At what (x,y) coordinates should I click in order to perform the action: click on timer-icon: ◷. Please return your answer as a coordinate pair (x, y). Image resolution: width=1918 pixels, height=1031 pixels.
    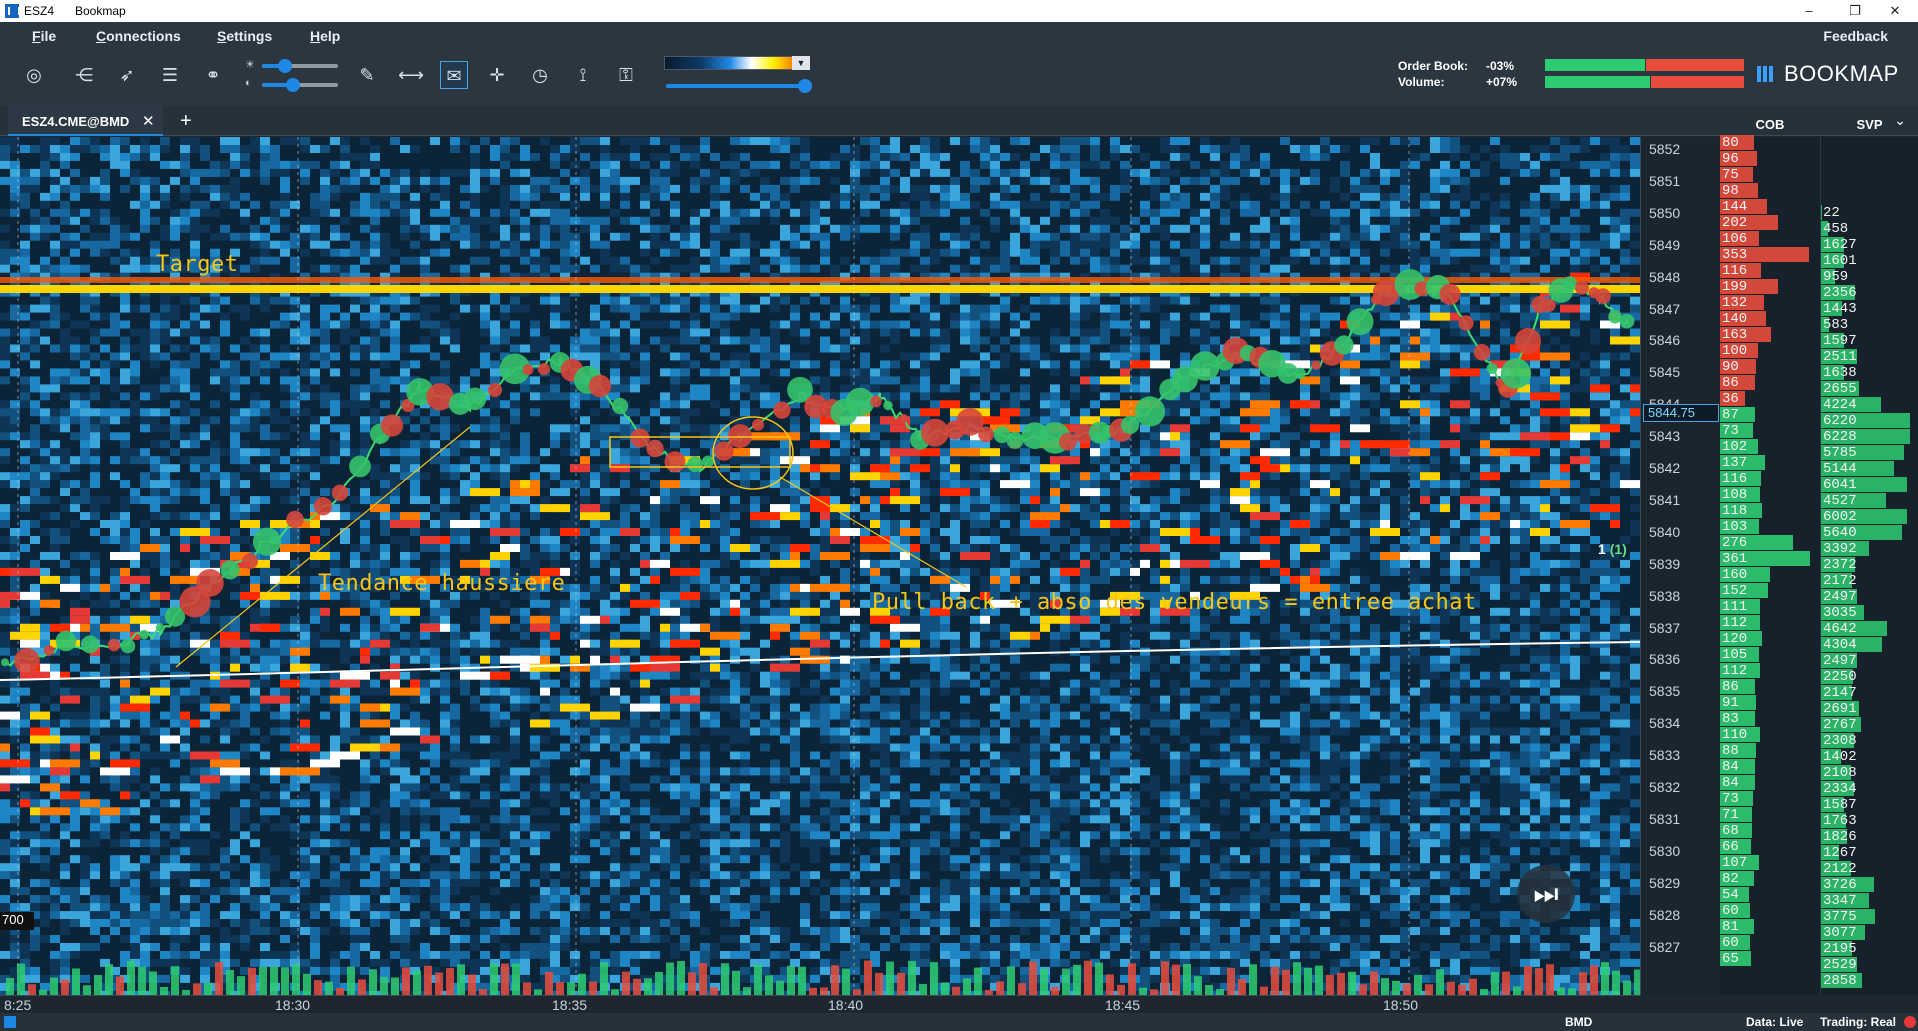
    Looking at the image, I should click on (540, 75).